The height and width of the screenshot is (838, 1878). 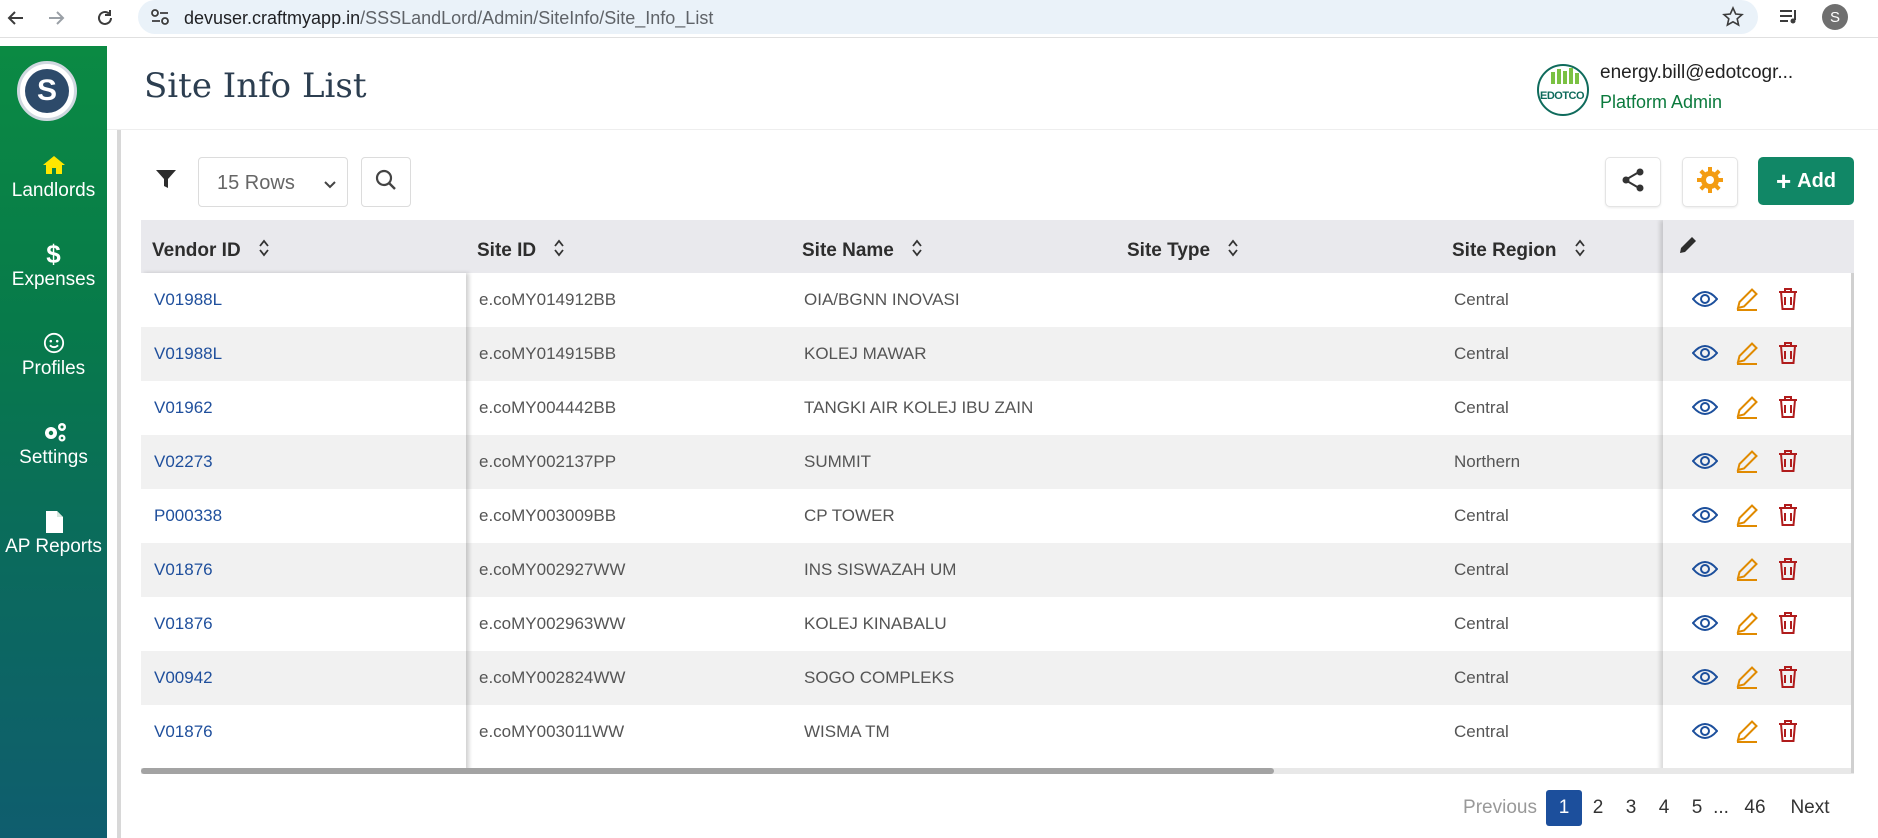 I want to click on pagination-page-3: 3, so click(x=1631, y=808).